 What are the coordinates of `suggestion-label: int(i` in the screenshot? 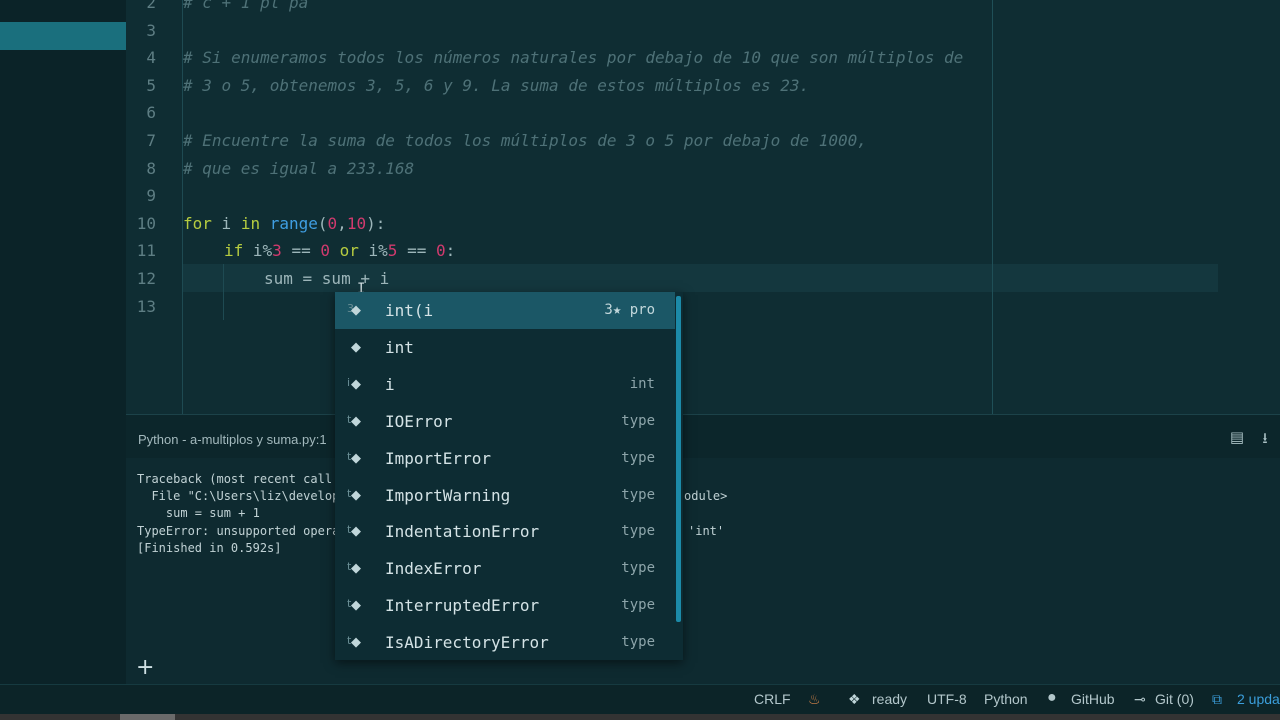 It's located at (409, 310).